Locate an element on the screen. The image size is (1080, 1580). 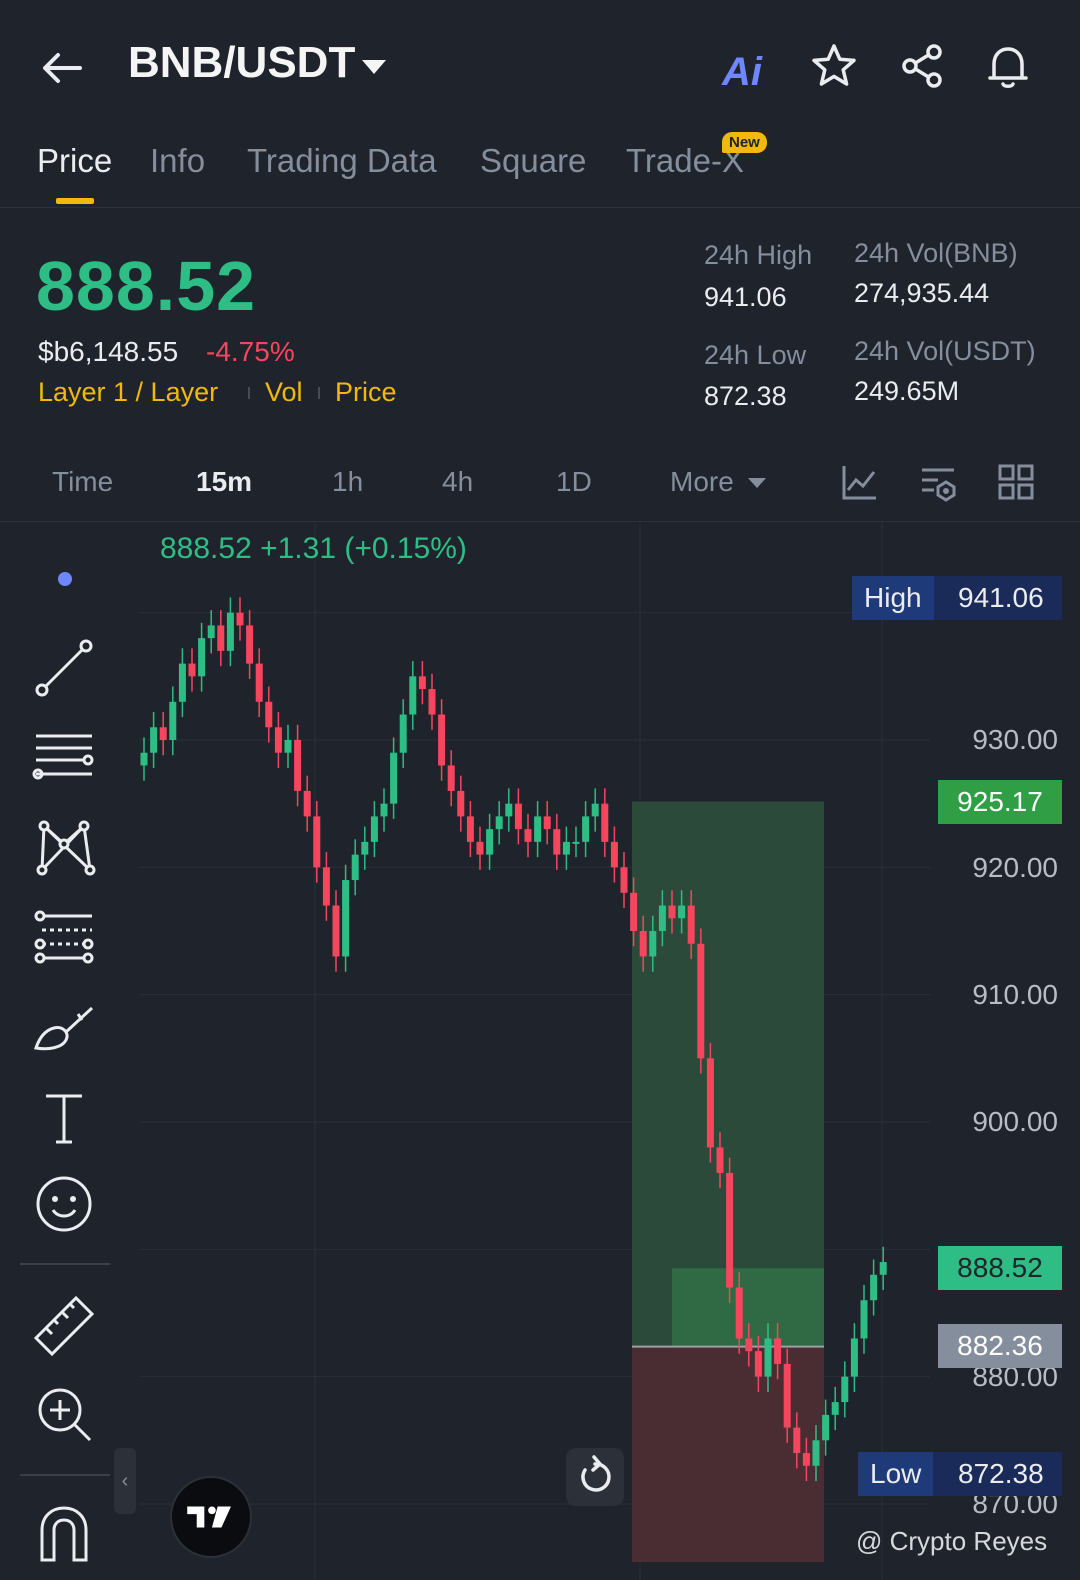
interval-4h: 4h is located at coordinates (457, 482).